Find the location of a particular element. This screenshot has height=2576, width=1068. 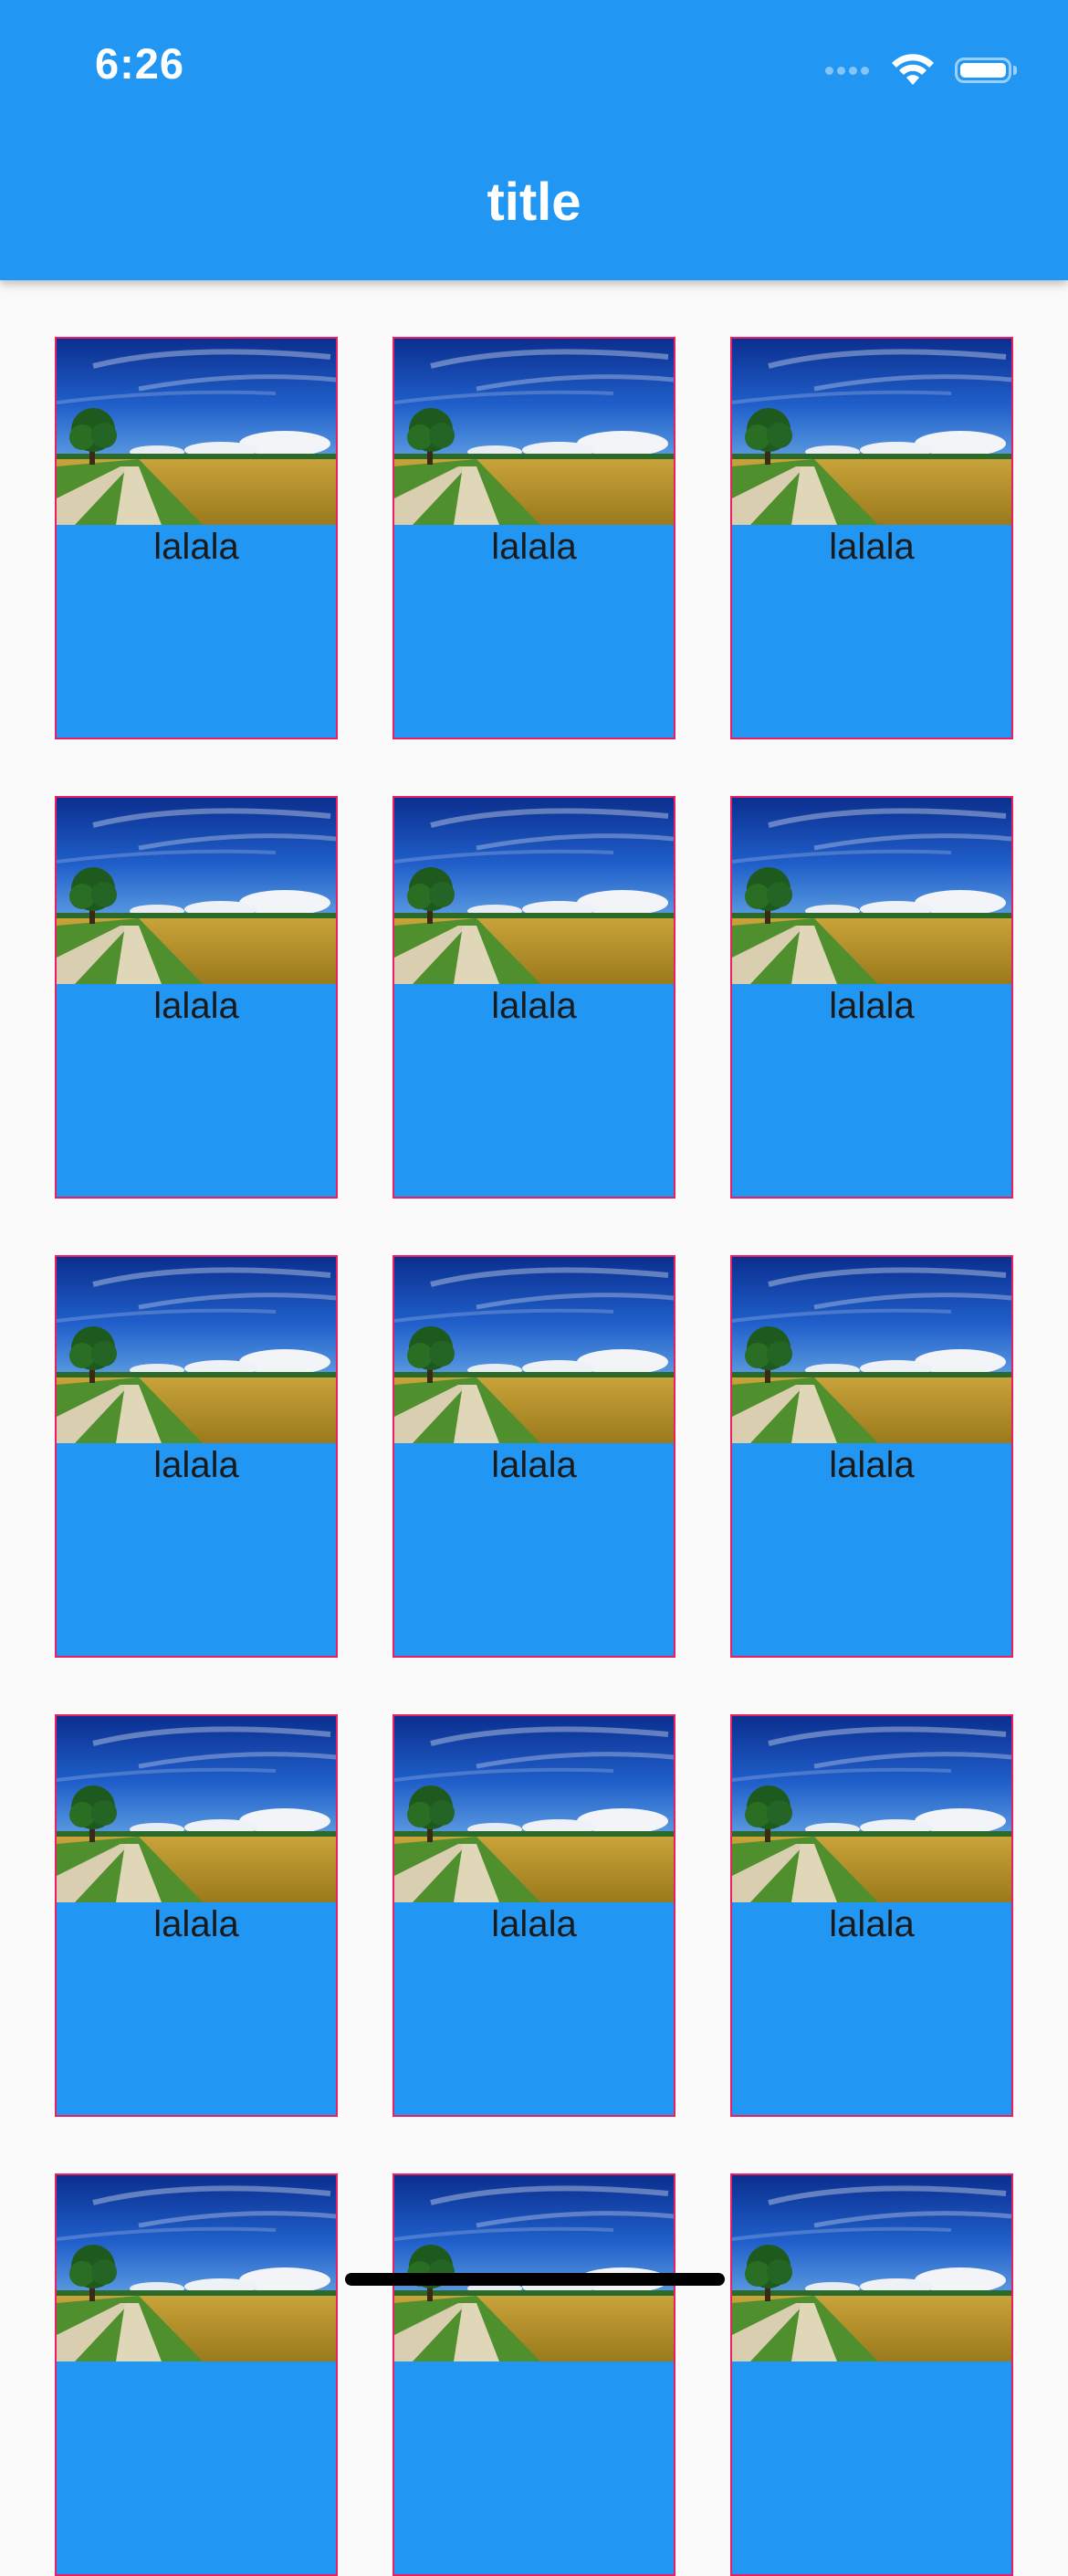

home-indicator is located at coordinates (535, 2280).